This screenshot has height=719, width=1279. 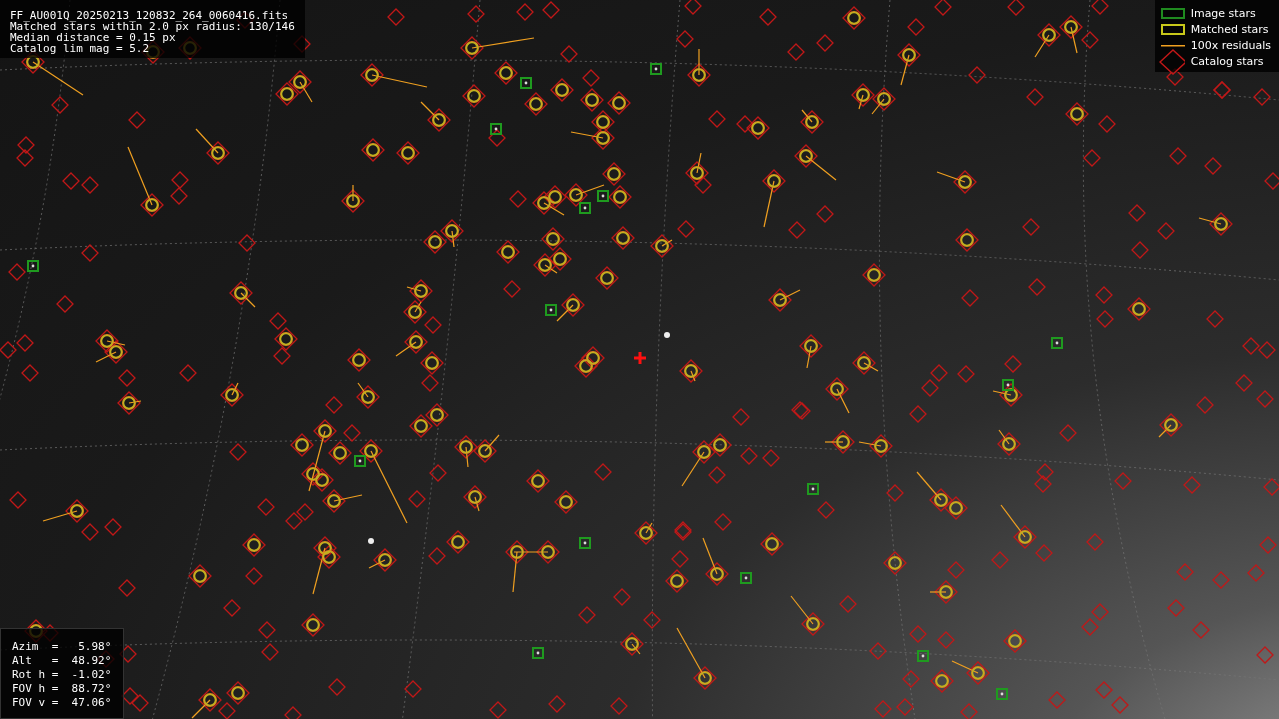 What do you see at coordinates (150, 15) in the screenshot?
I see `info-text: FF_AU001Q_20250213_120832_264_0060416.fits` at bounding box center [150, 15].